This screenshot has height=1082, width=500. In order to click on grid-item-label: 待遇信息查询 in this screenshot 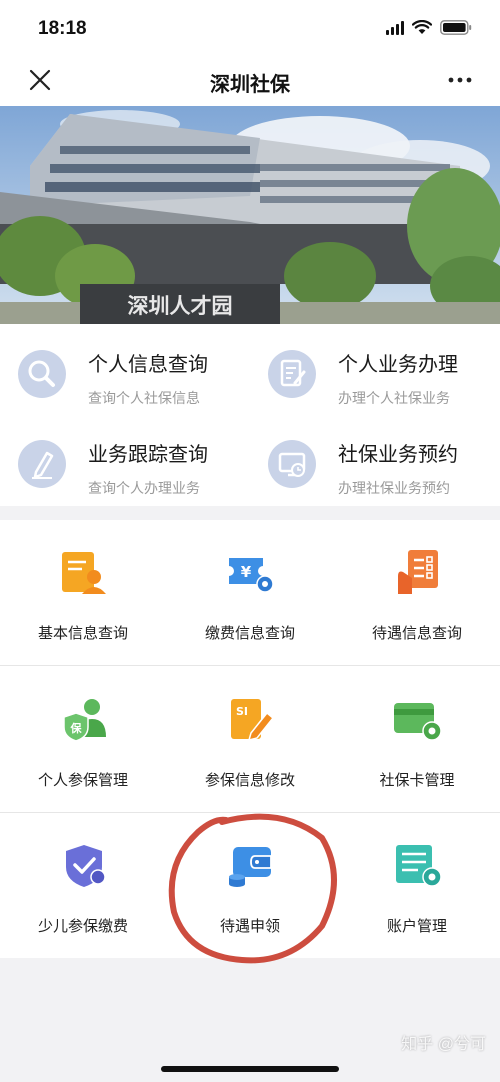, I will do `click(416, 633)`.